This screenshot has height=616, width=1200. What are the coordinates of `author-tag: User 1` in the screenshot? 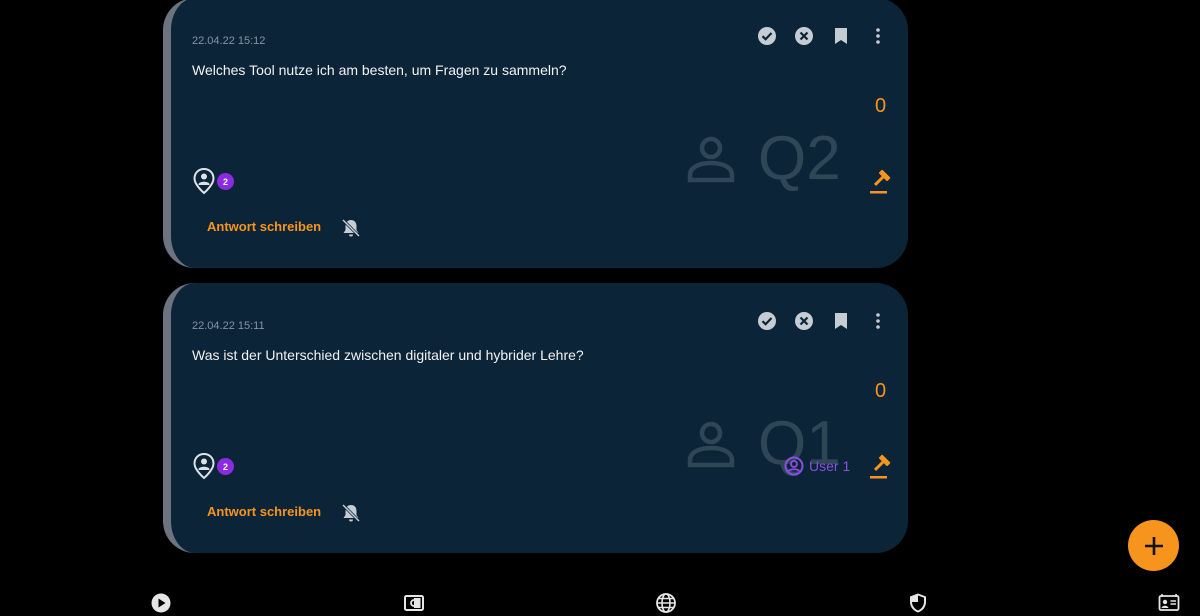 It's located at (817, 466).